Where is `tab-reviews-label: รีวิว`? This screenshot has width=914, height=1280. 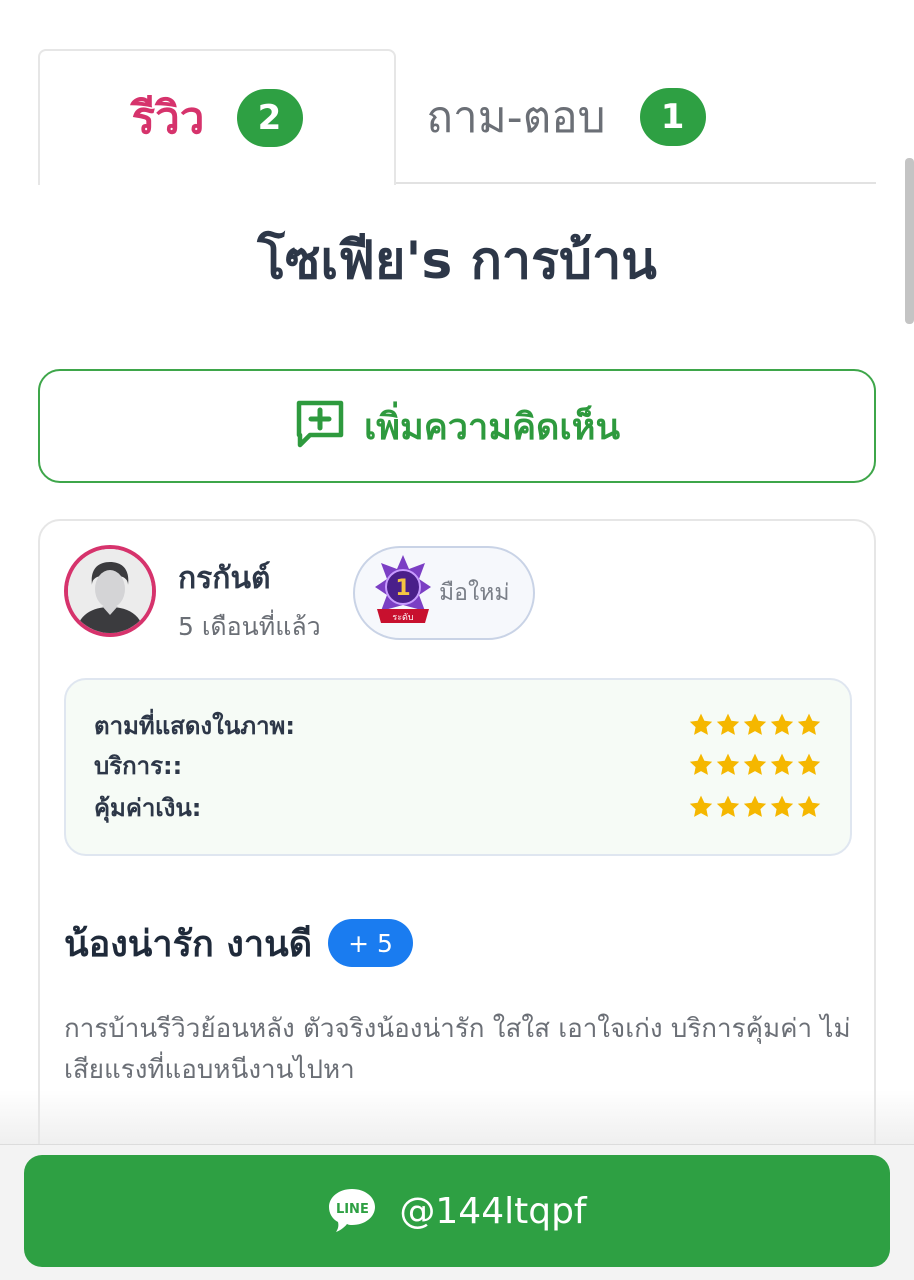
tab-reviews-label: รีวิว is located at coordinates (168, 118).